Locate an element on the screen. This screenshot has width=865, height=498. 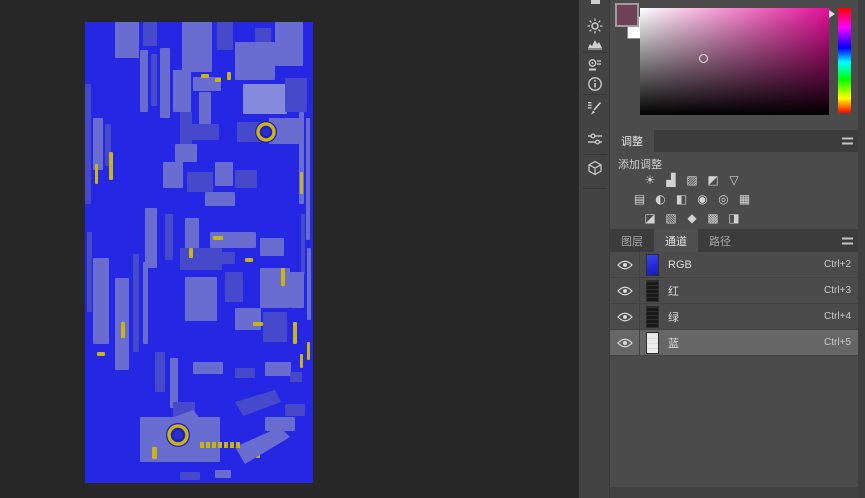
channel-label: RGB is located at coordinates (680, 264).